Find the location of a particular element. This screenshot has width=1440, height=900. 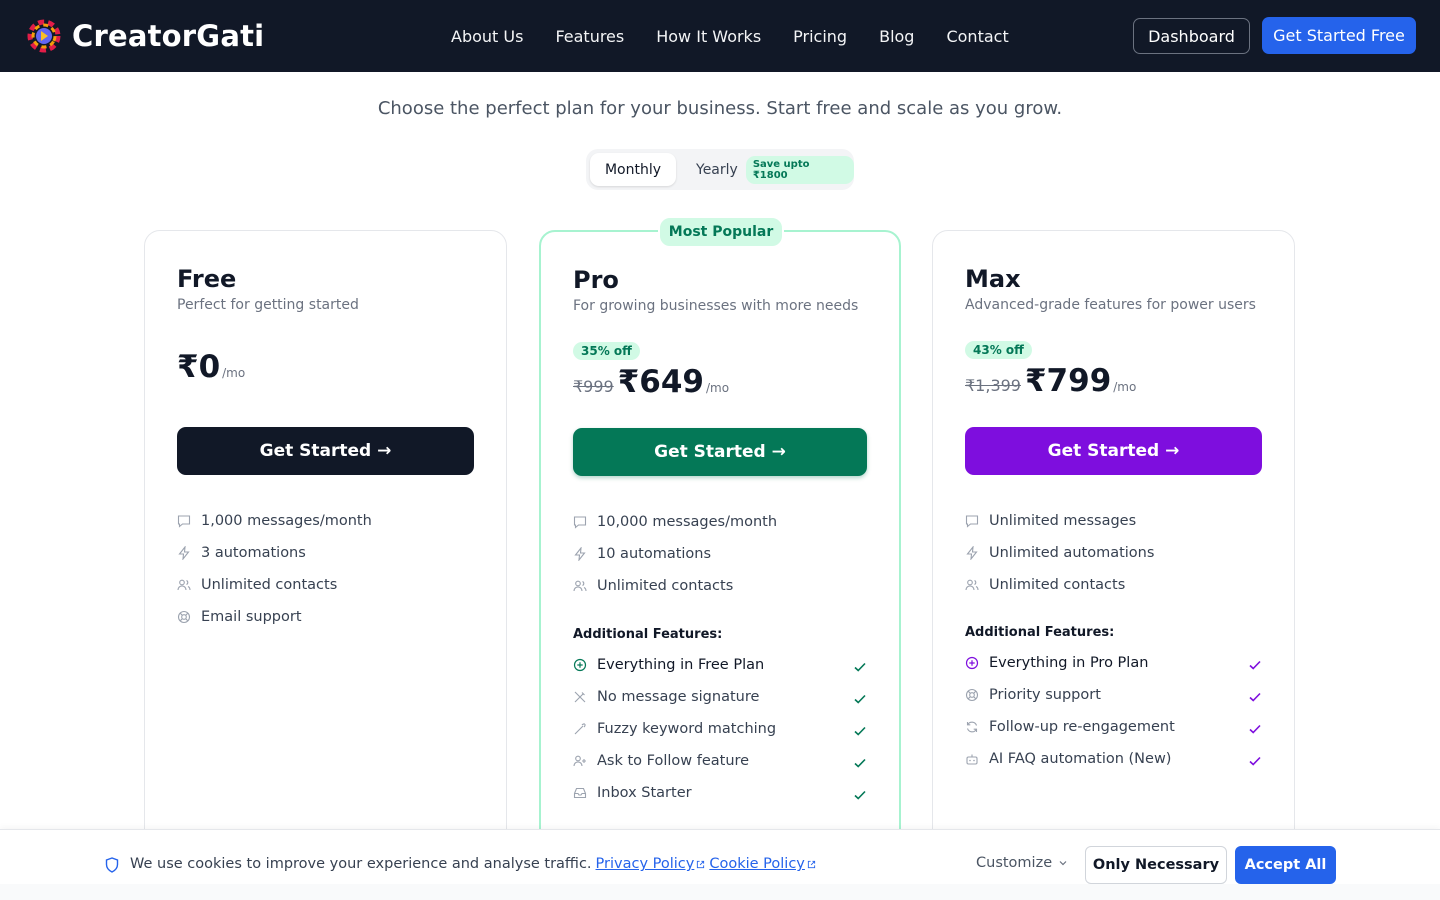

feature-label: Unlimited contacts is located at coordinates (1057, 585).